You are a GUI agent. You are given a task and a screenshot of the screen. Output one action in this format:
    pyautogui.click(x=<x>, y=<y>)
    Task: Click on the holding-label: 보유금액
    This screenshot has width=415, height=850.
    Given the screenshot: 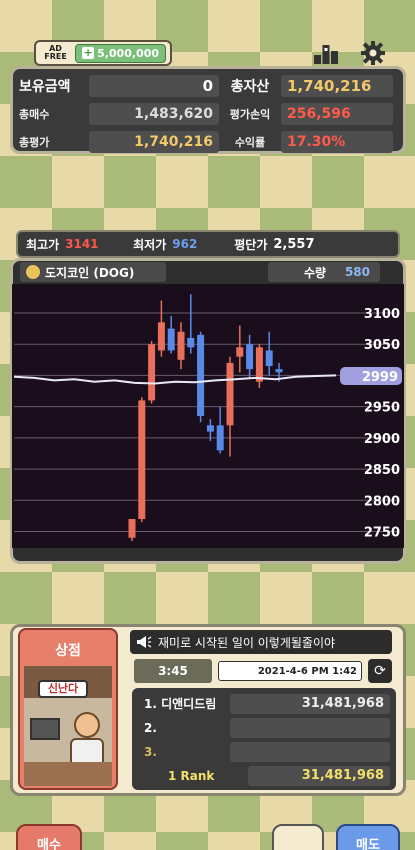 What is the action you would take?
    pyautogui.click(x=45, y=87)
    